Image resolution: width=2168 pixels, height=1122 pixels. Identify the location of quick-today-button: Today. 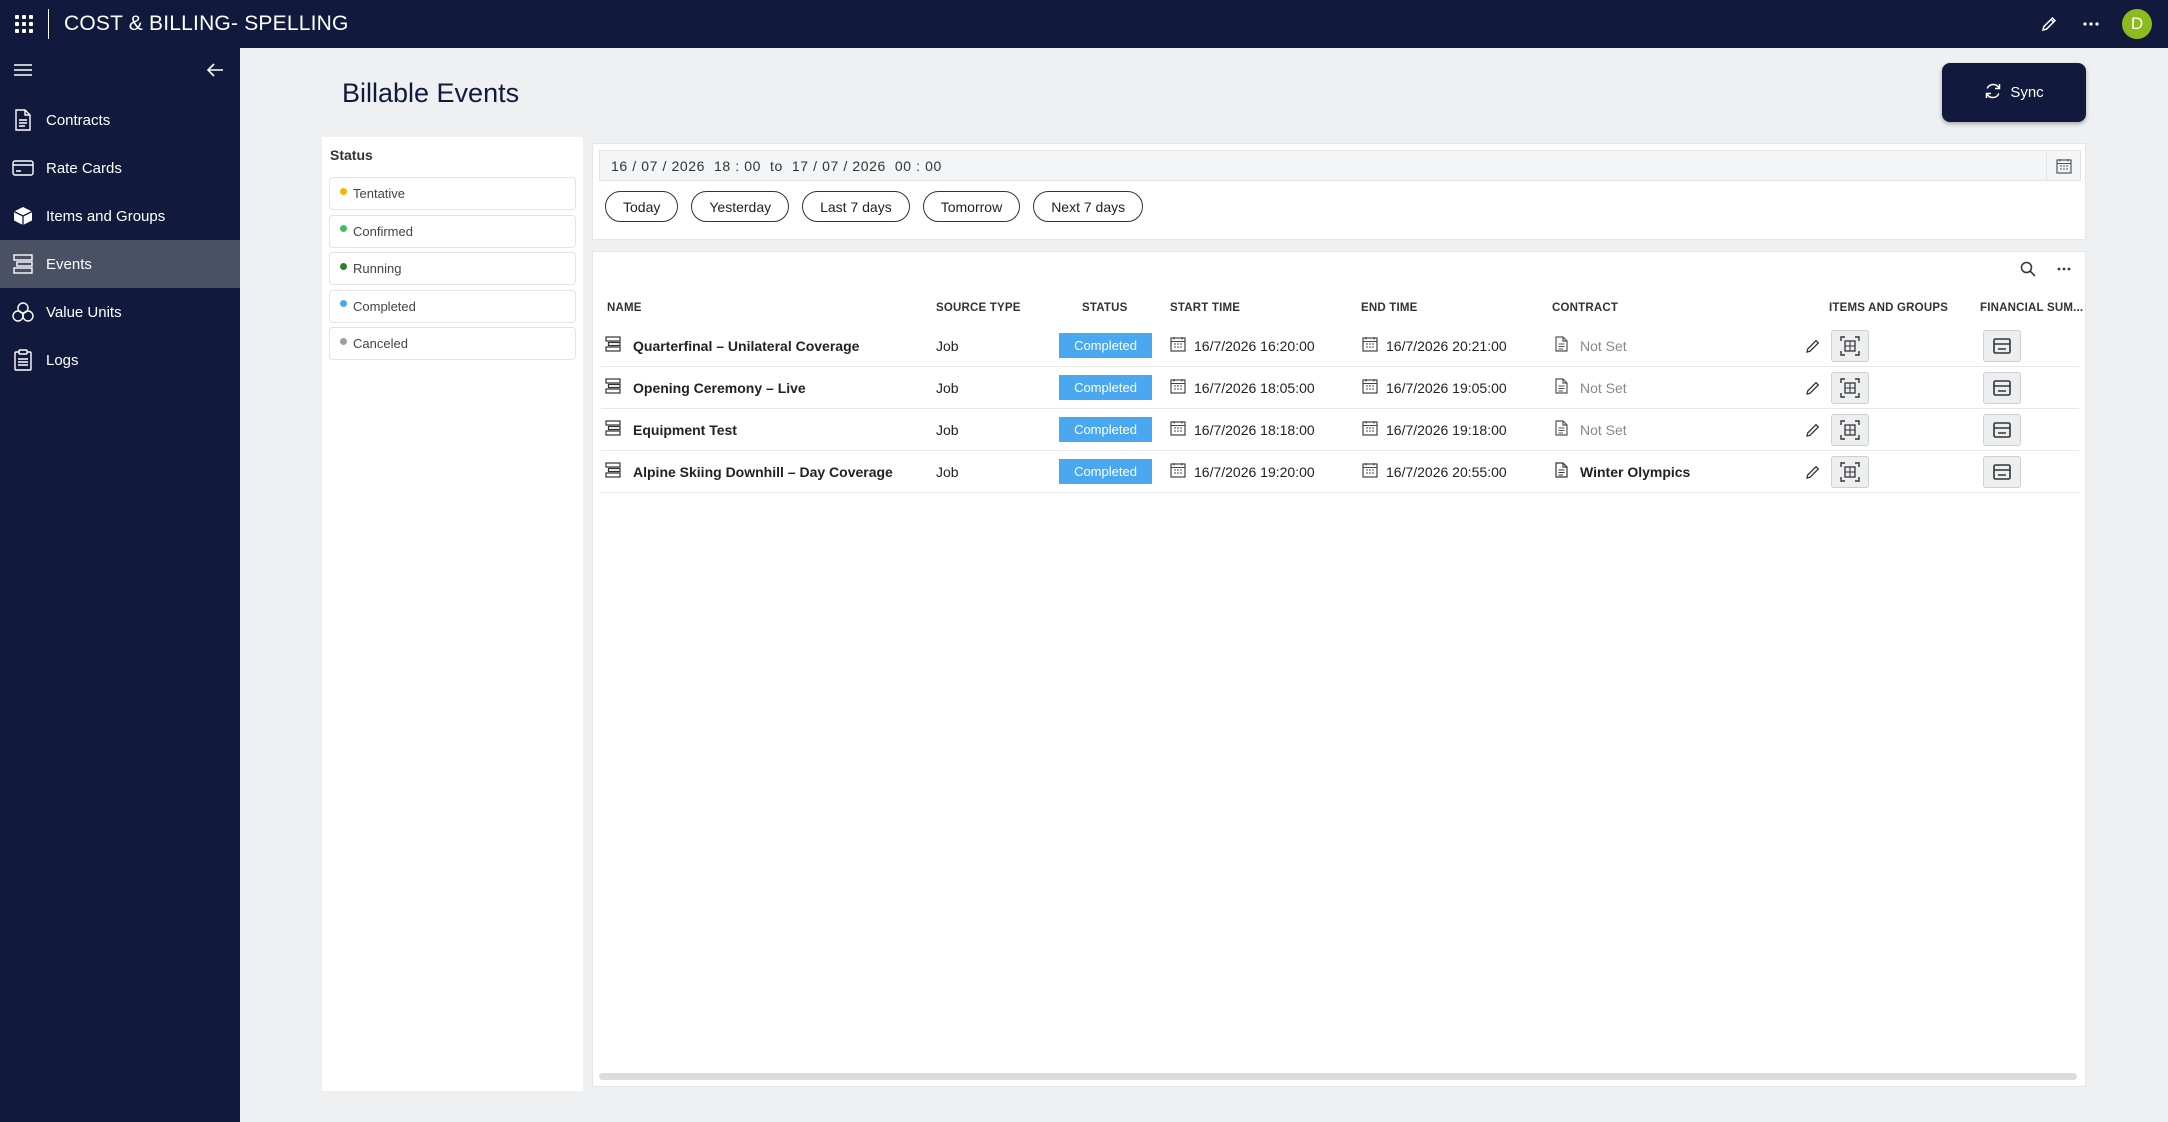
(642, 206).